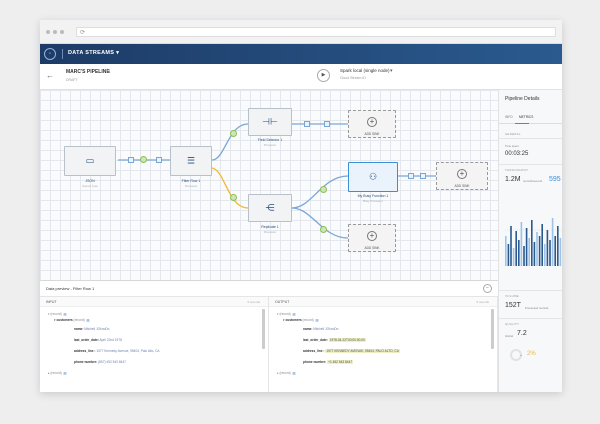 The image size is (600, 424). I want to click on pencil-icon: ✎, so click(108, 71).